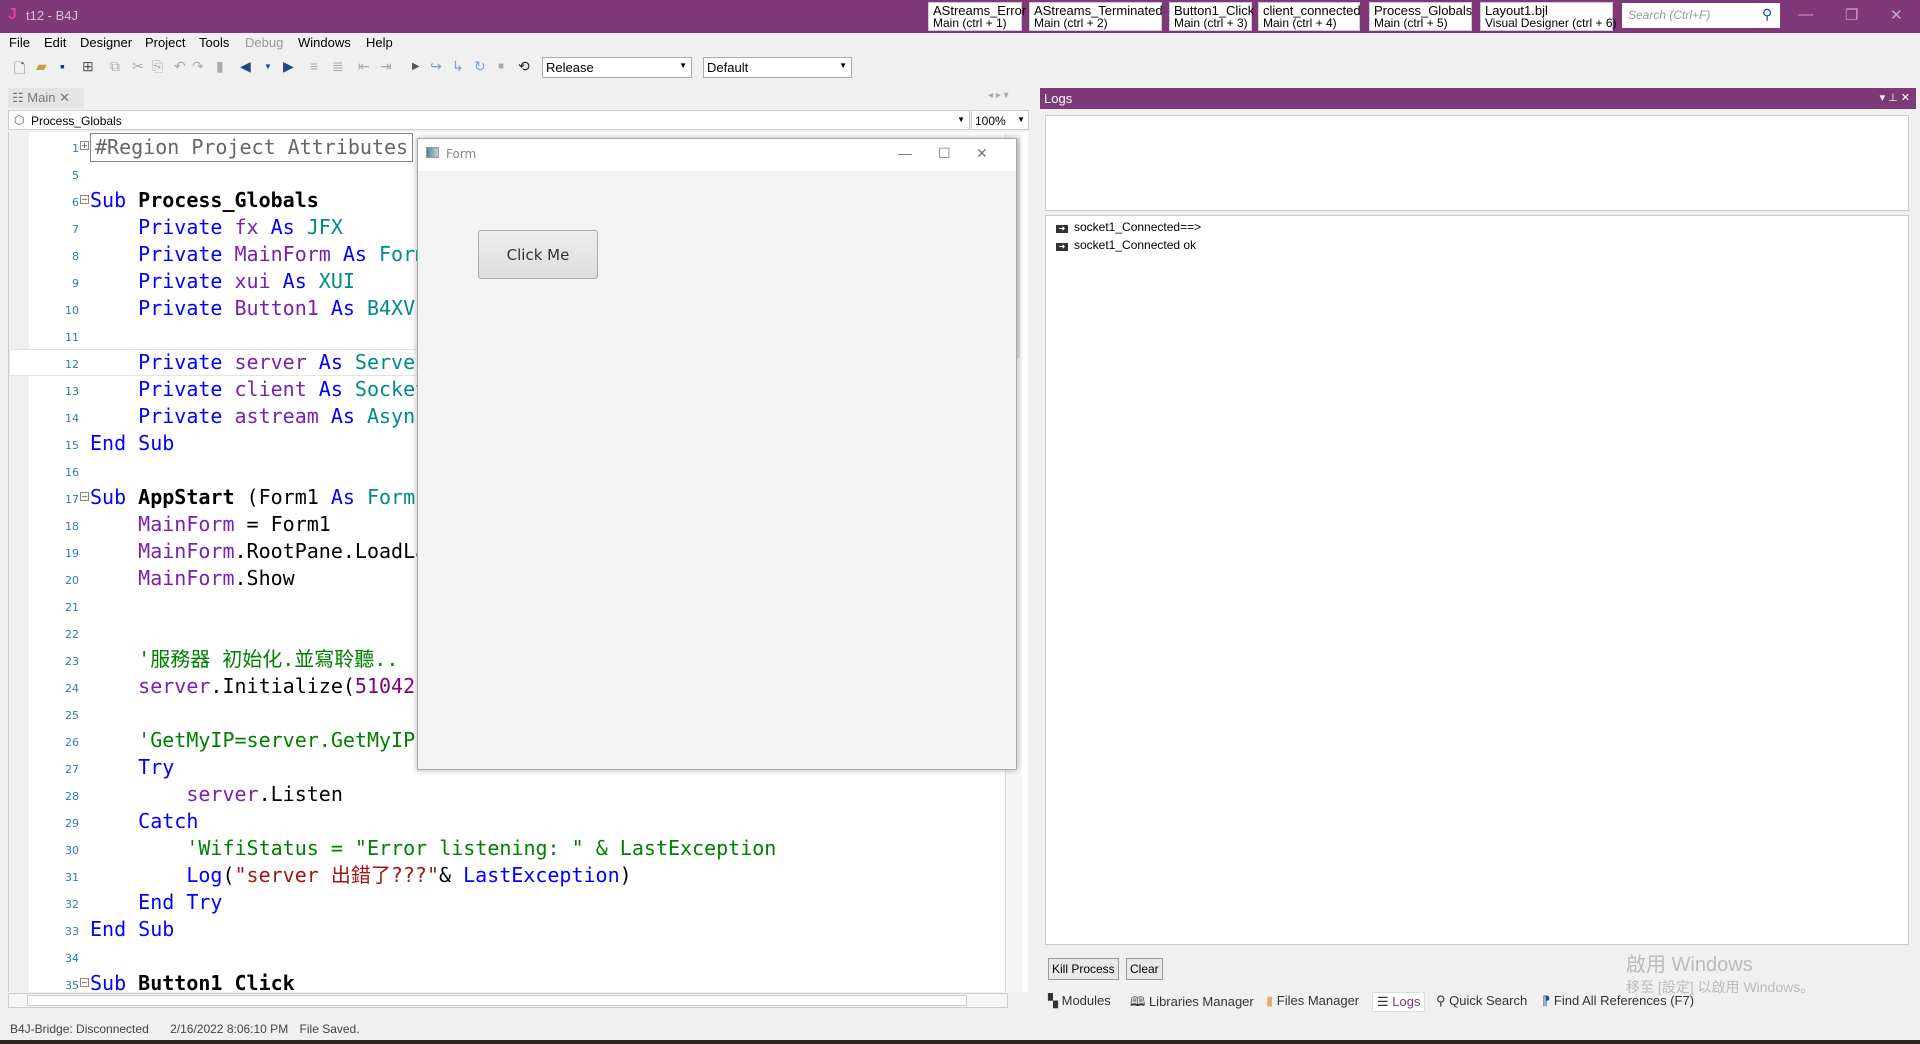 Image resolution: width=1920 pixels, height=1044 pixels. I want to click on quick-tab-client-connected: client_connected Main (ctrl + 4), so click(1309, 16).